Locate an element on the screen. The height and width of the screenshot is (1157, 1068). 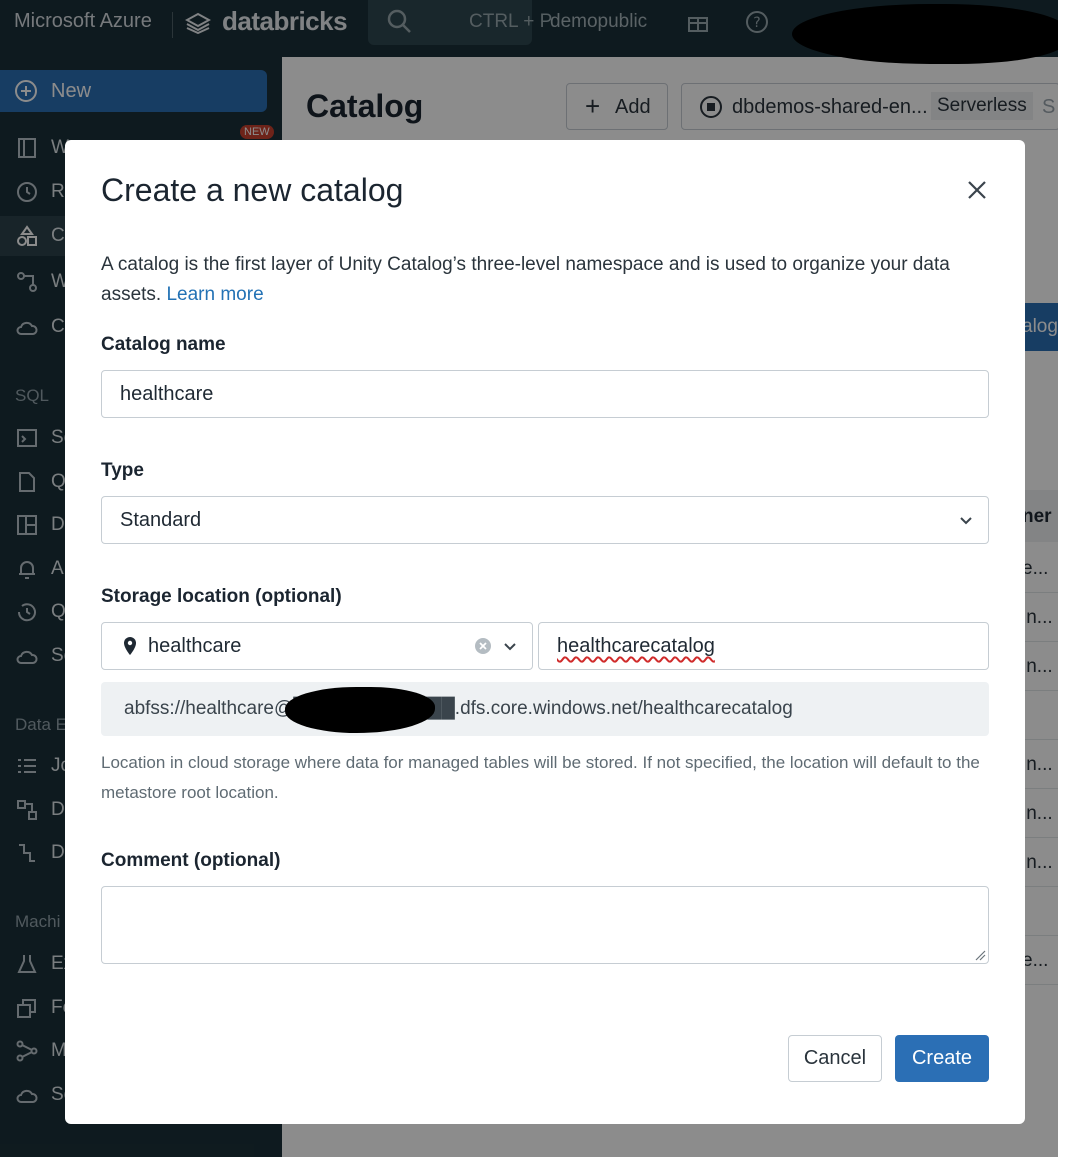
clear-icon is located at coordinates (483, 646).